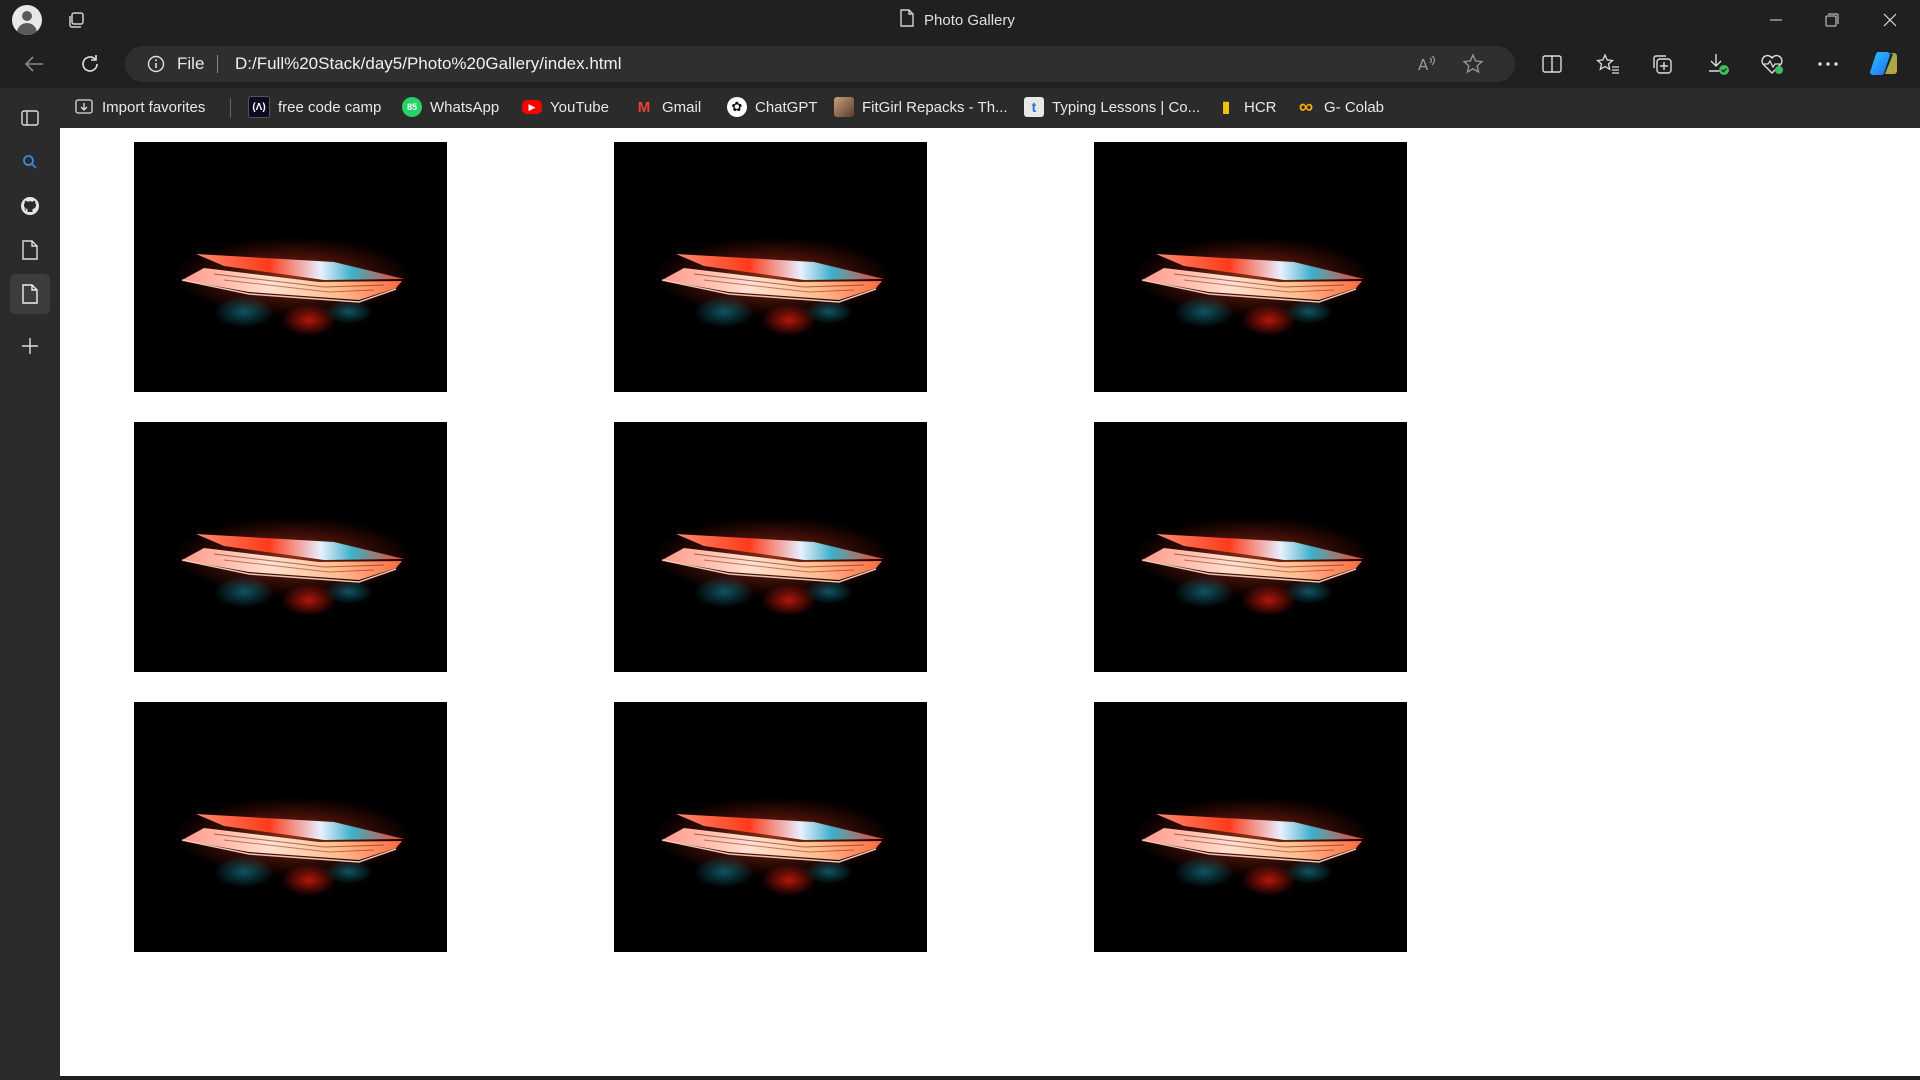 This screenshot has height=1080, width=1920. What do you see at coordinates (786, 107) in the screenshot?
I see `favorite-label: ChatGPT` at bounding box center [786, 107].